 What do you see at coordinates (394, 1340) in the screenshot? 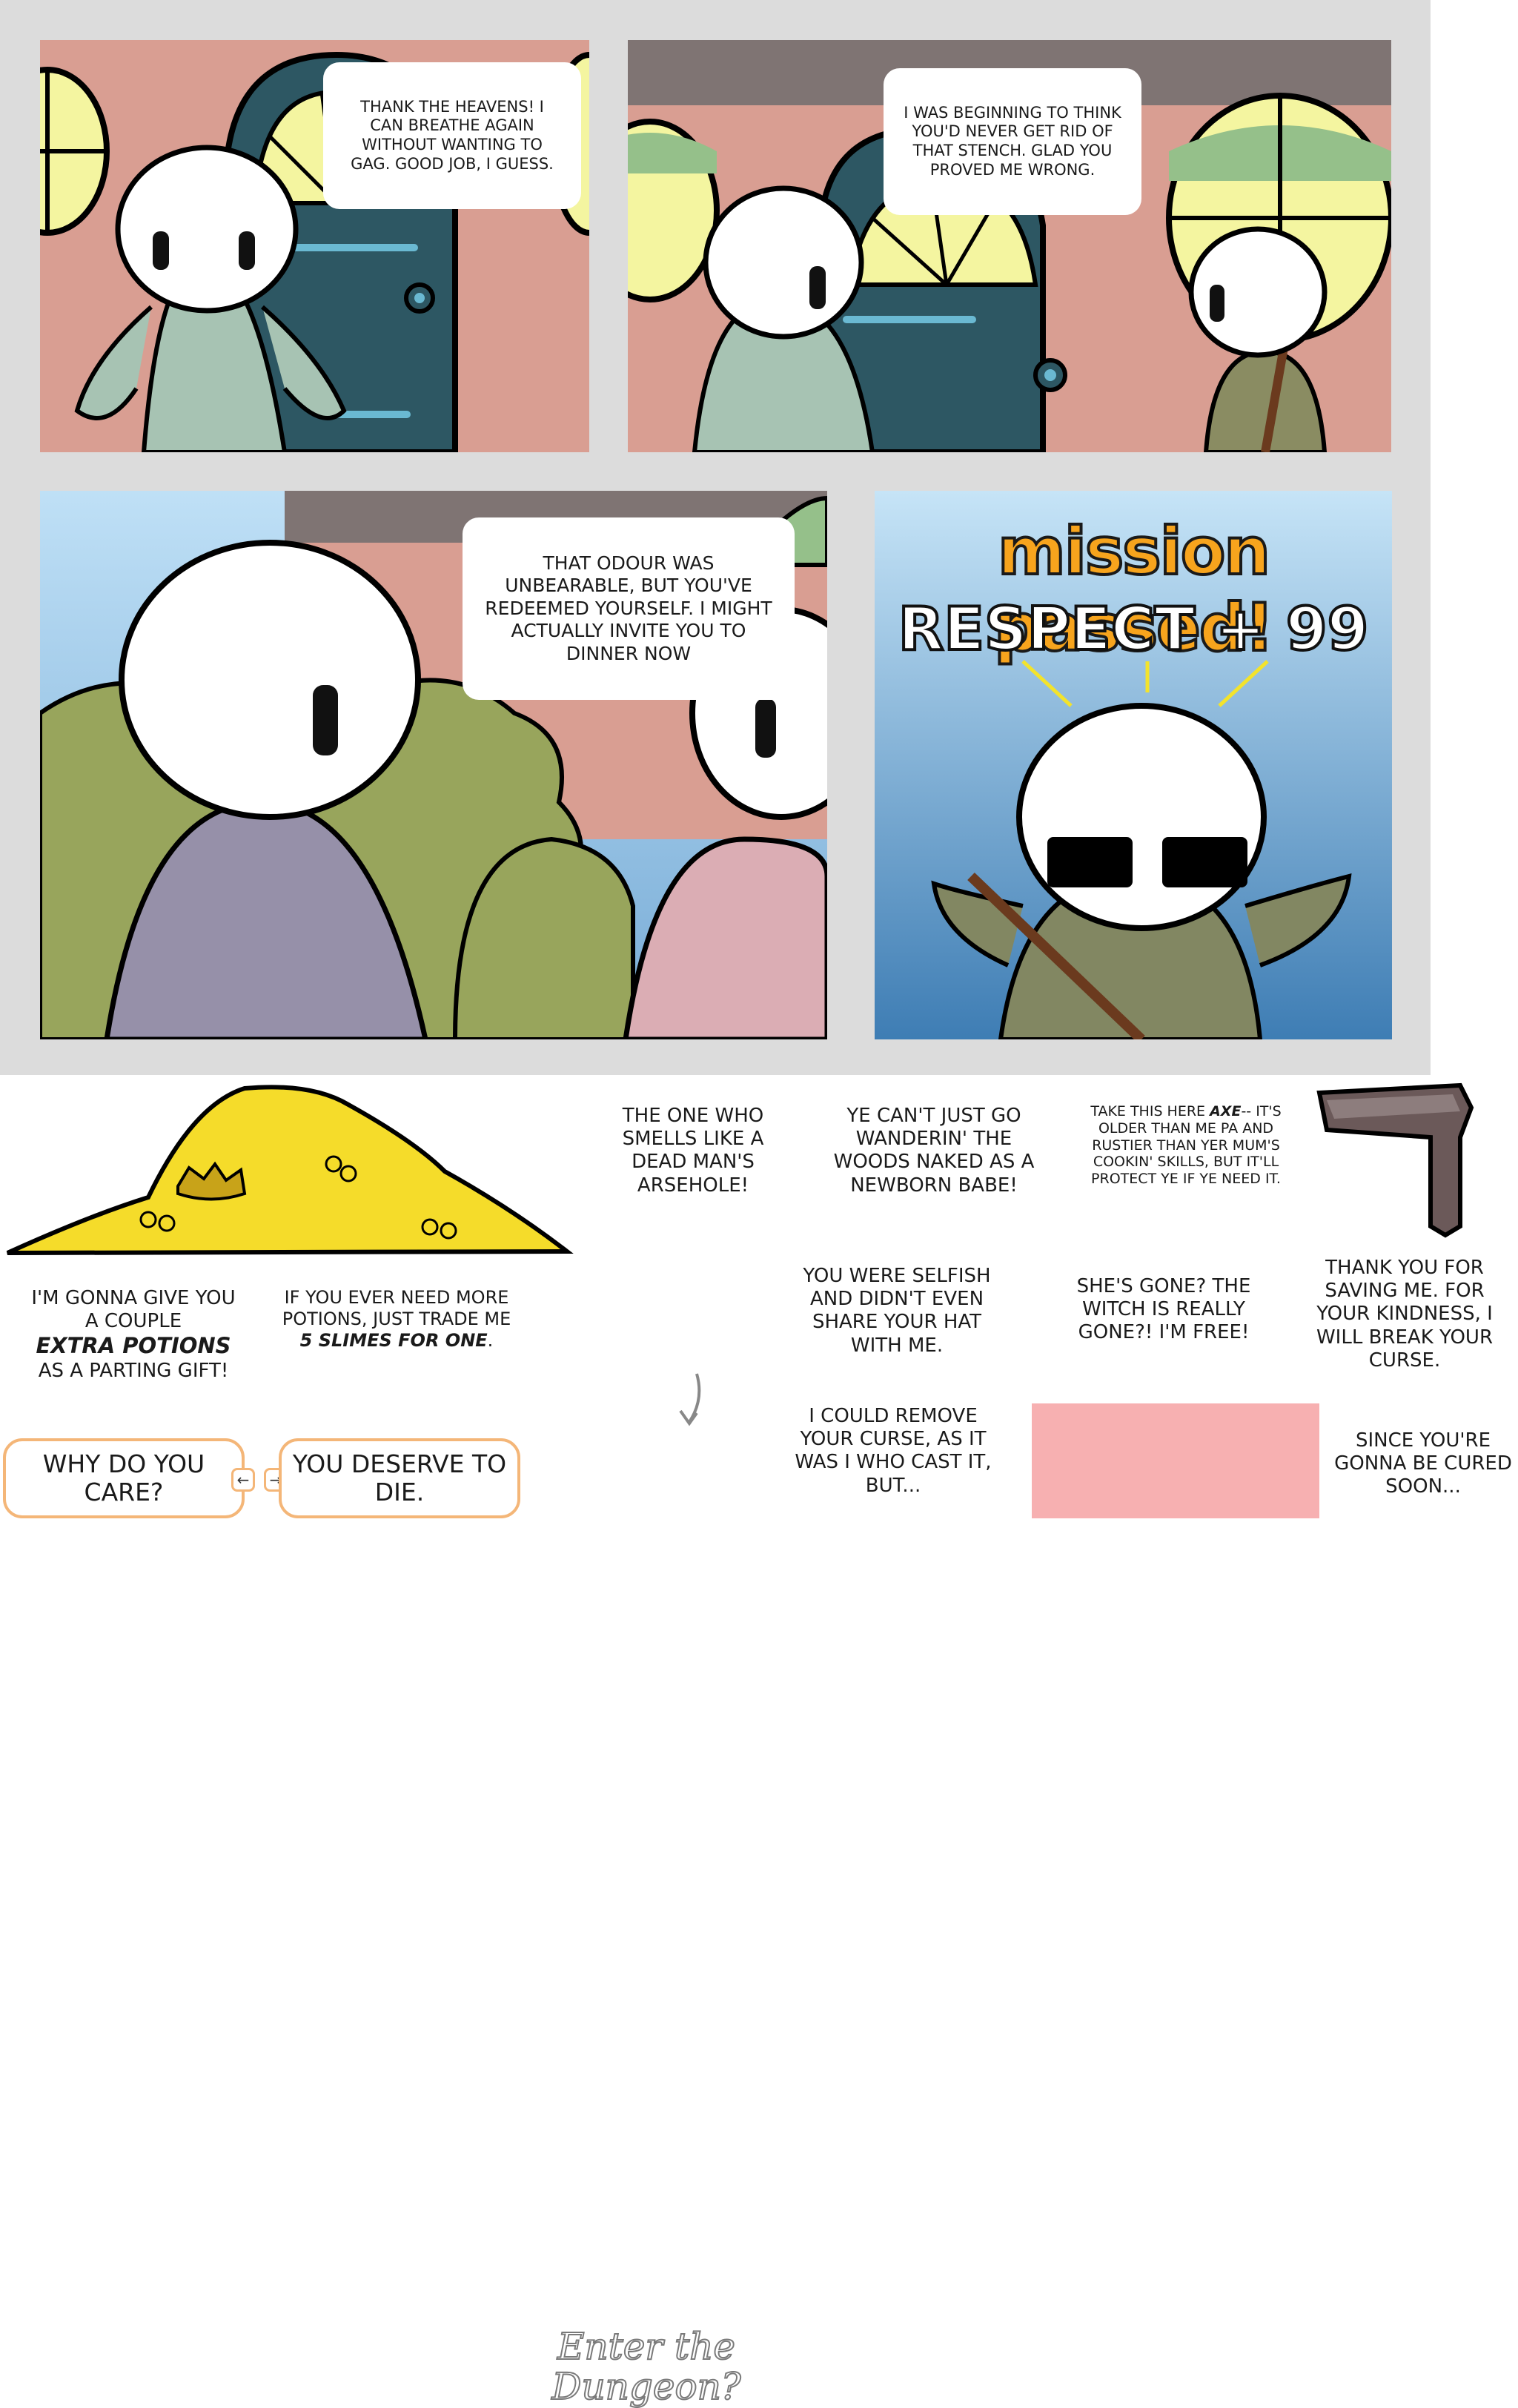
I see `trade-em: 5 SLIMES FOR ONE` at bounding box center [394, 1340].